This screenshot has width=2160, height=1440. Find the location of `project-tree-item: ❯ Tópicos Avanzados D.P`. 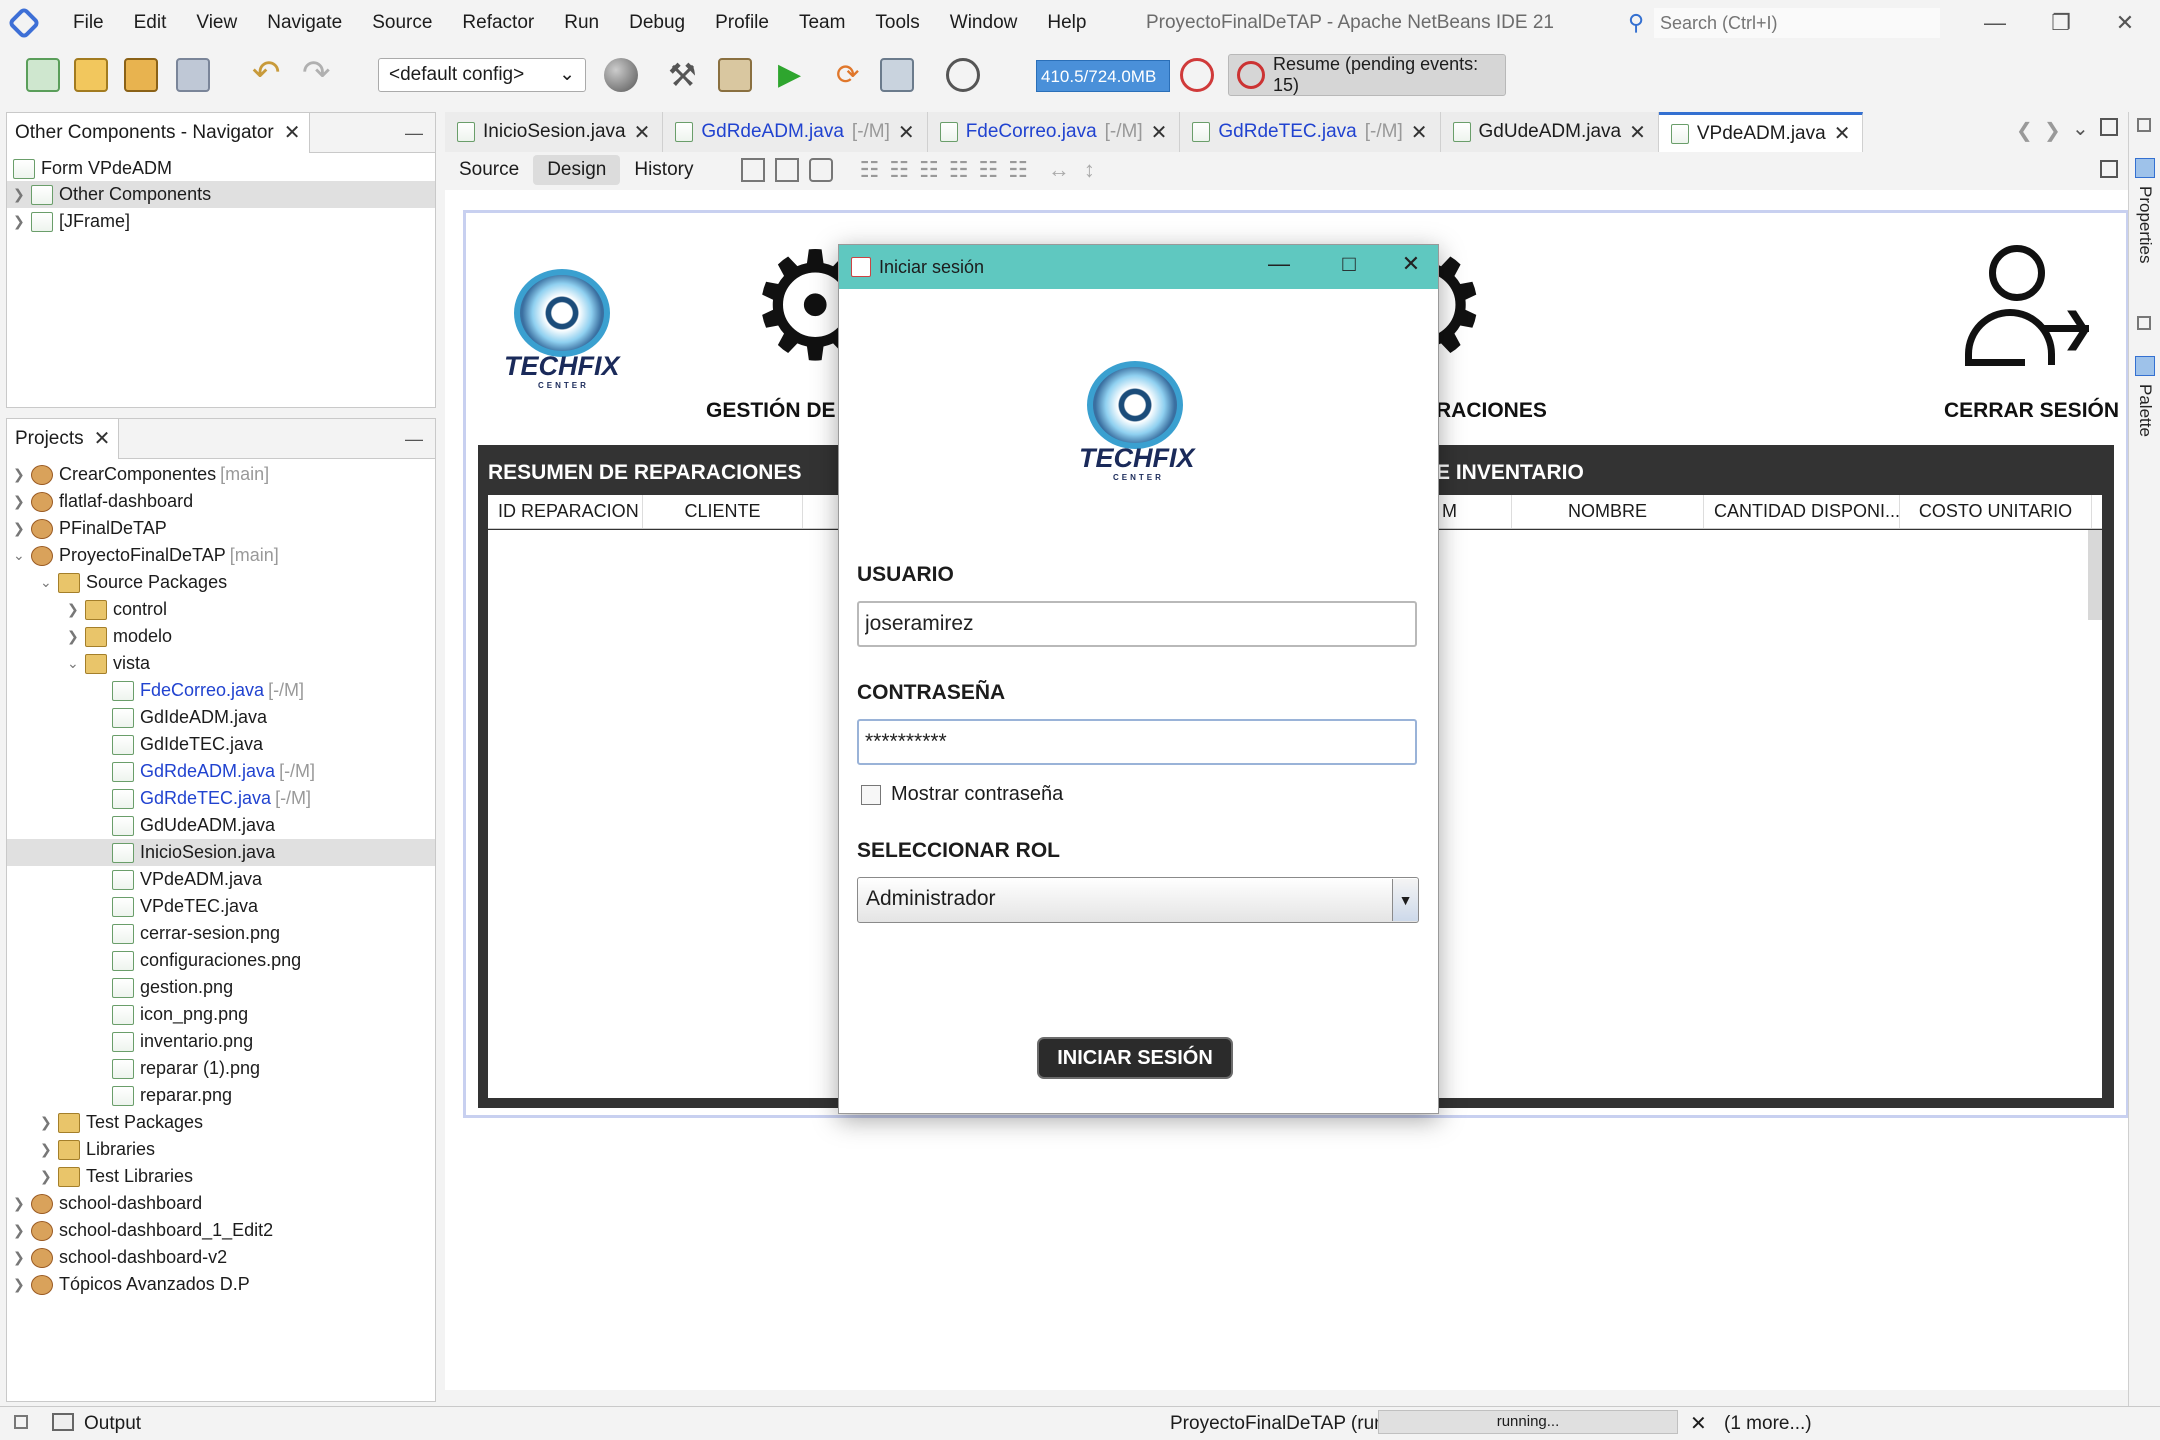

project-tree-item: ❯ Tópicos Avanzados D.P is located at coordinates (221, 1284).